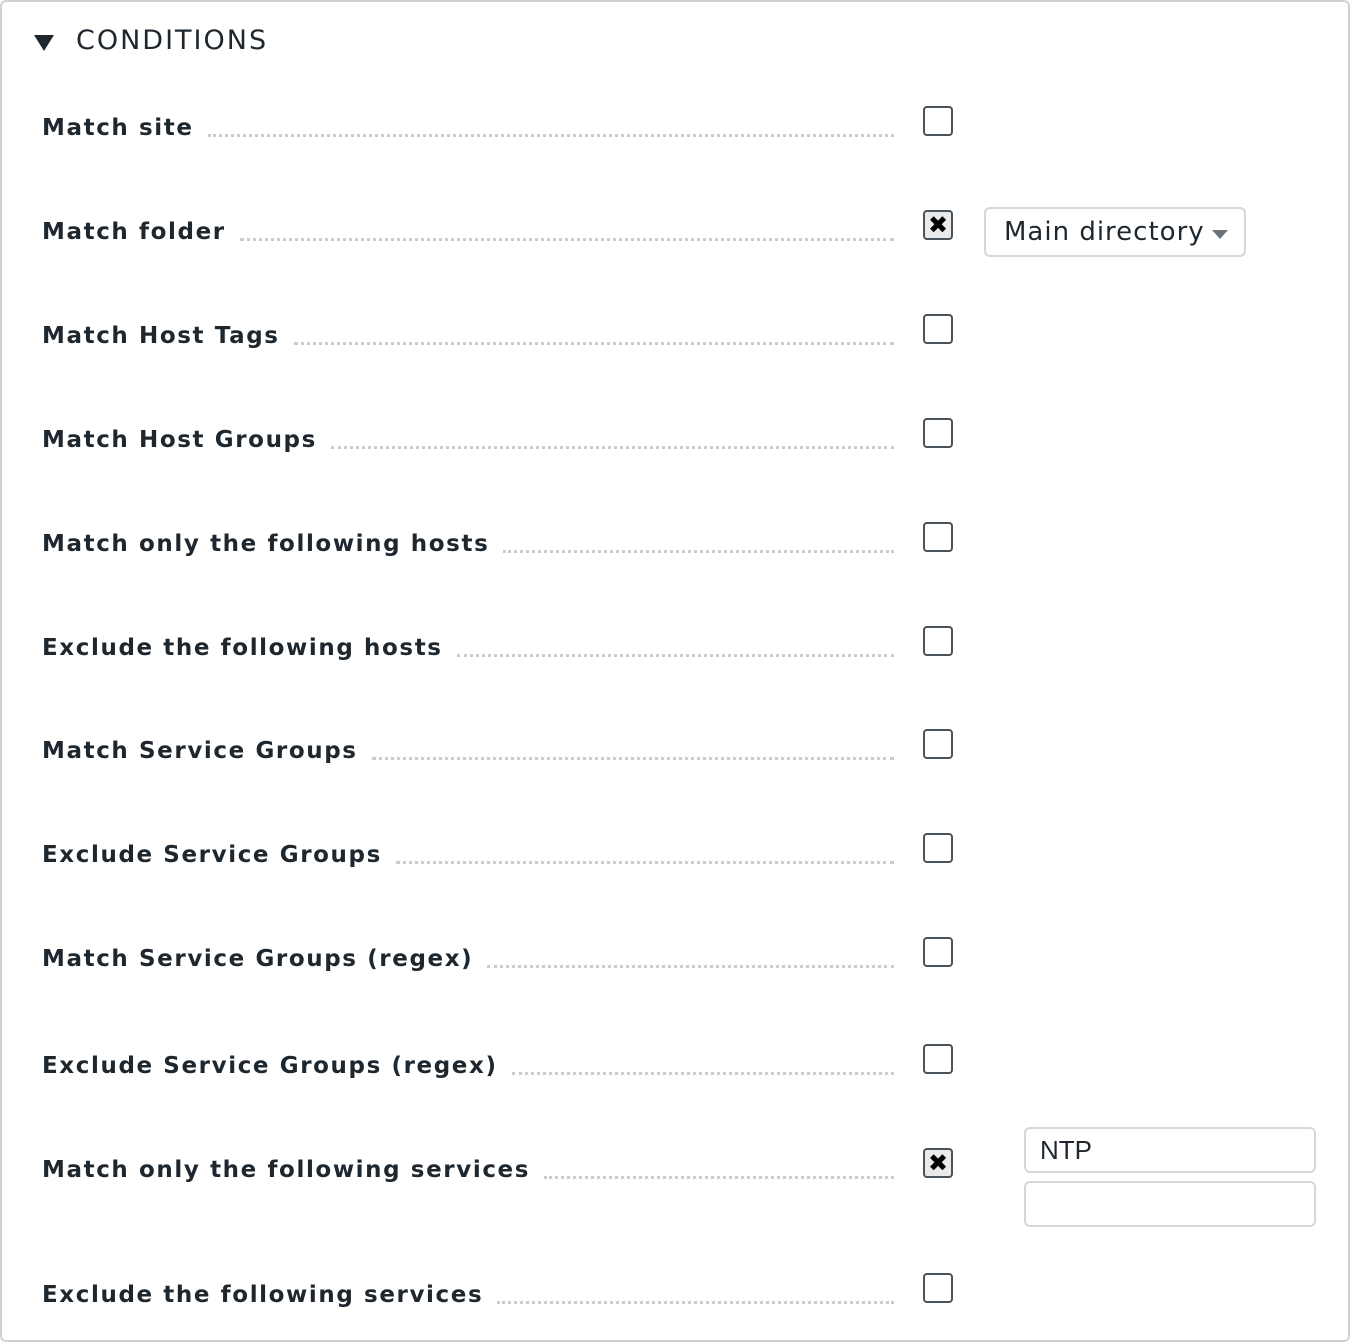 The height and width of the screenshot is (1342, 1350). Describe the element at coordinates (270, 1066) in the screenshot. I see `condition-label: Exclude Service Groups (regex)` at that location.